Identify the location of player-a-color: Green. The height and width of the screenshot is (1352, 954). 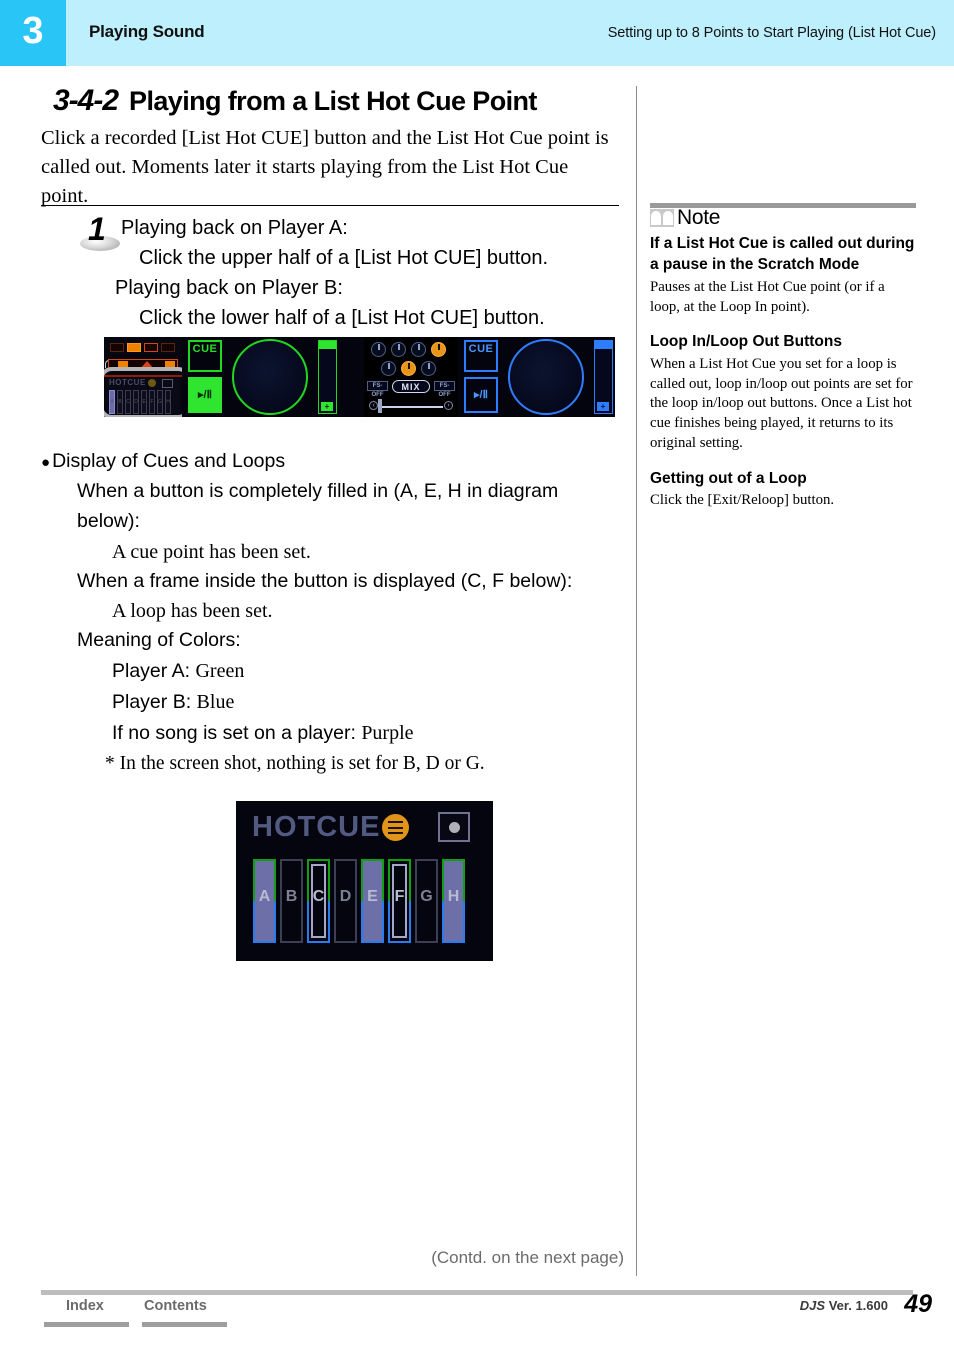
(220, 671).